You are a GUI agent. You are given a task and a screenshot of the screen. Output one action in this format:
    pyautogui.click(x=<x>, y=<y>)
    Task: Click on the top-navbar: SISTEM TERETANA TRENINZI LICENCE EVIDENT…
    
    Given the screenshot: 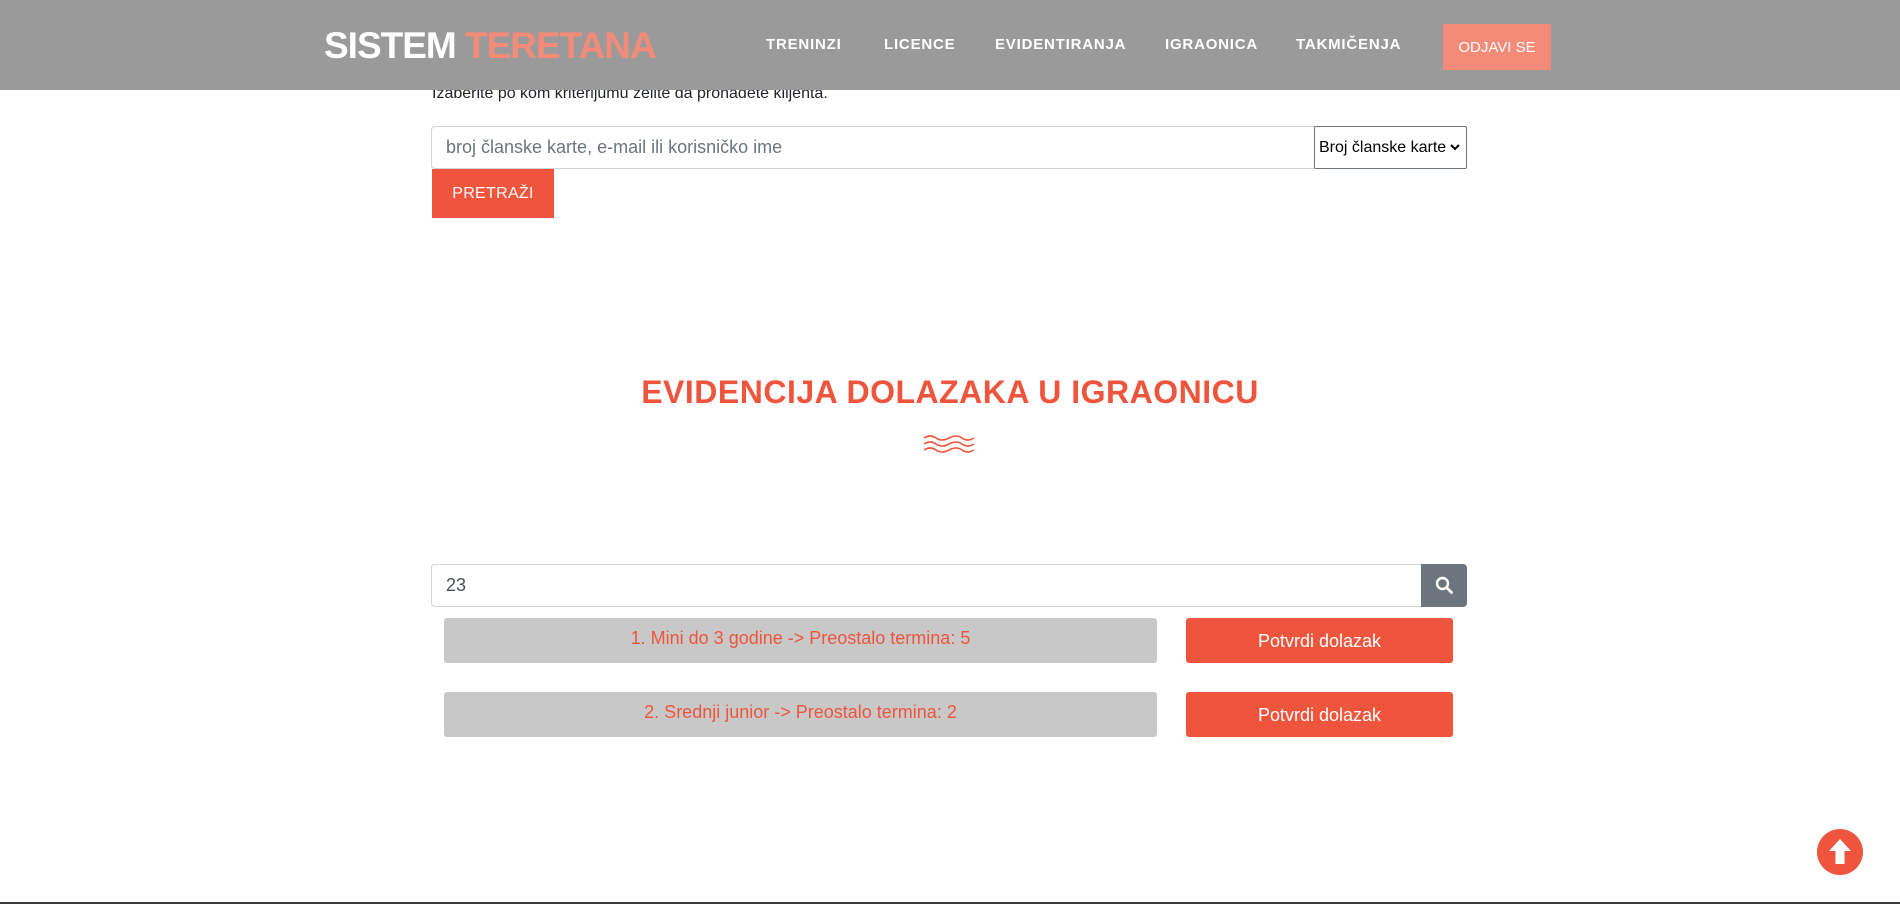 What is the action you would take?
    pyautogui.click(x=950, y=45)
    